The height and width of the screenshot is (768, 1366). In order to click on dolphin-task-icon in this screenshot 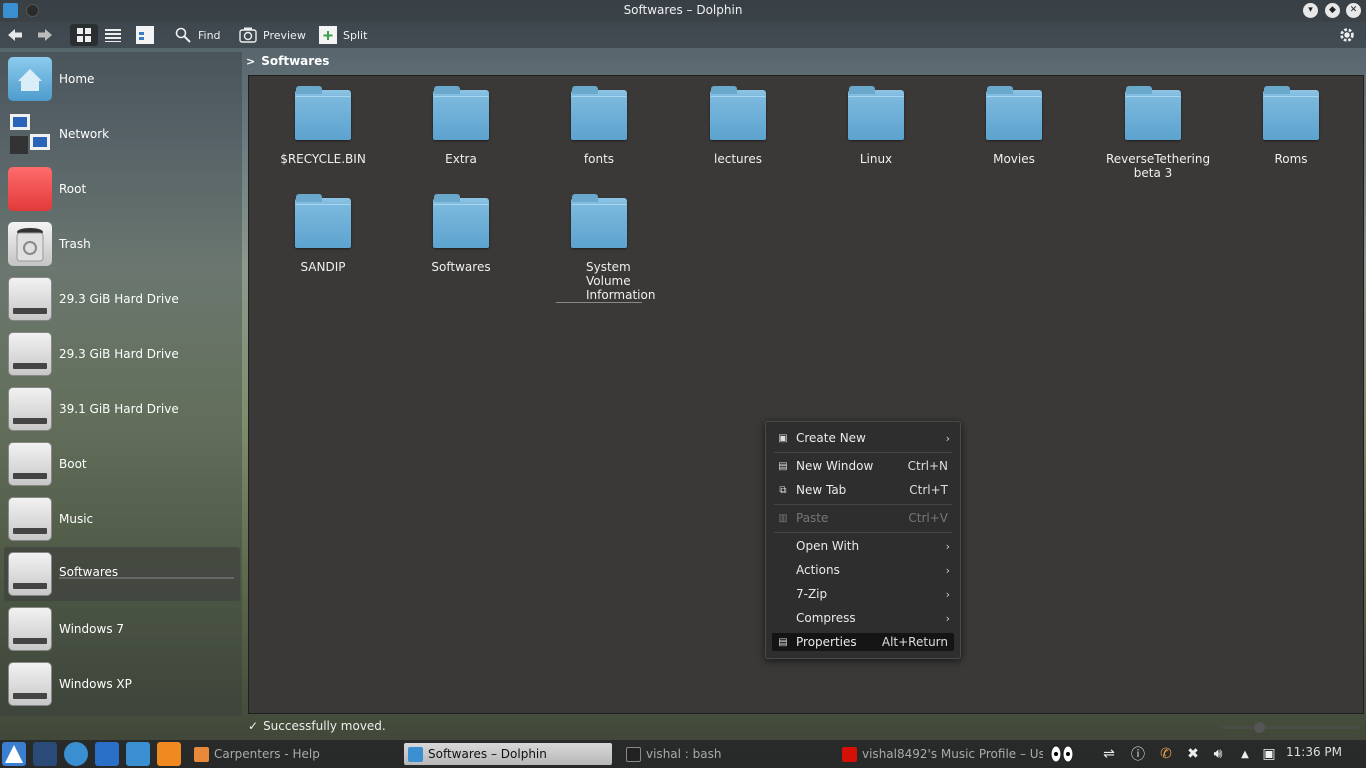, I will do `click(415, 754)`.